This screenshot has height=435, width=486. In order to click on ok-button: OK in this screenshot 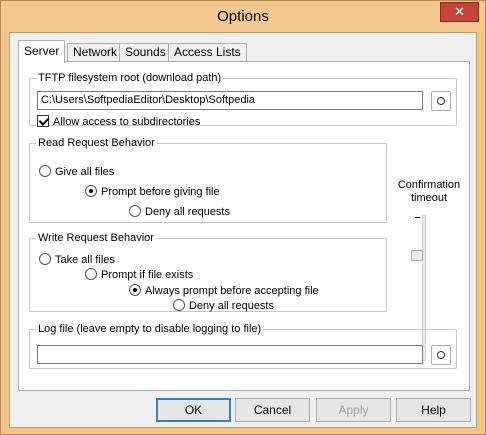, I will do `click(193, 410)`.